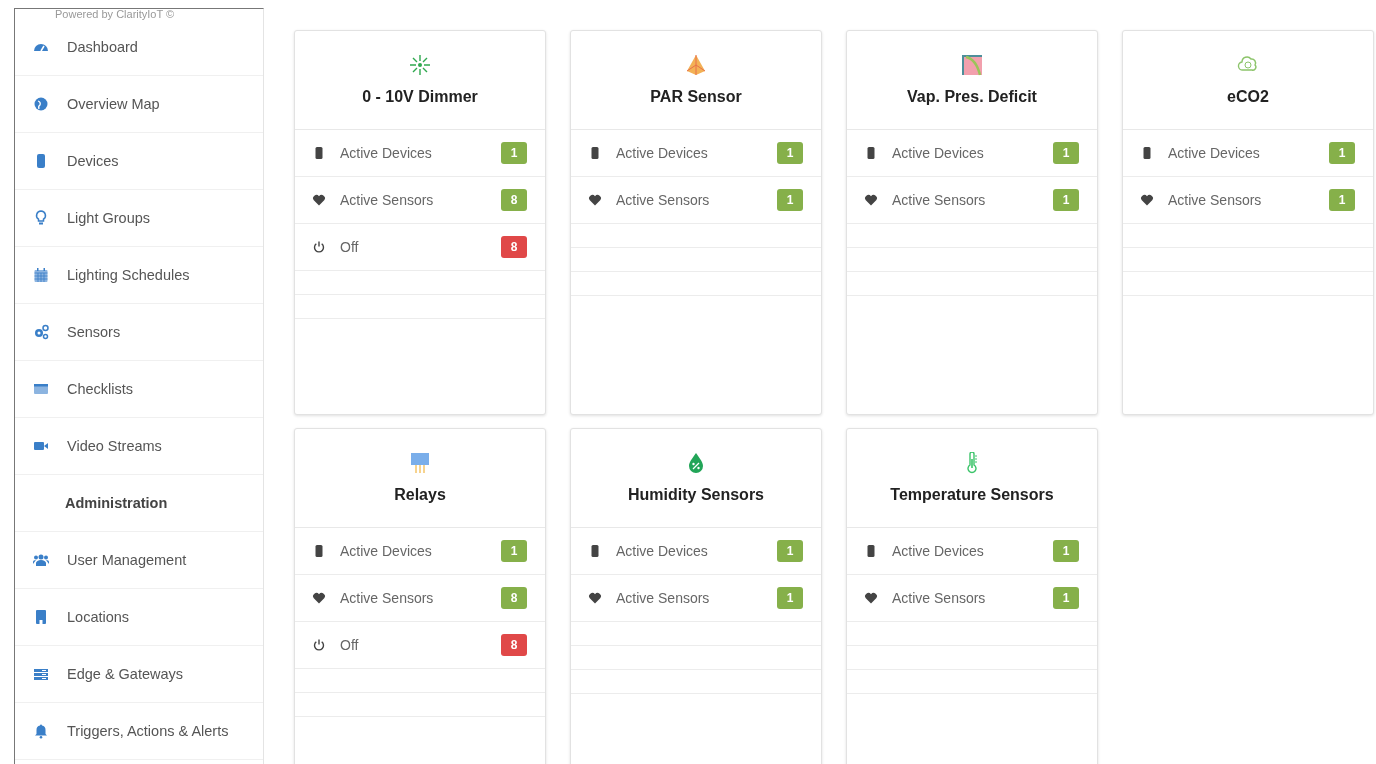 Image resolution: width=1376 pixels, height=764 pixels. I want to click on sidebar-item: Overview Map, so click(139, 104).